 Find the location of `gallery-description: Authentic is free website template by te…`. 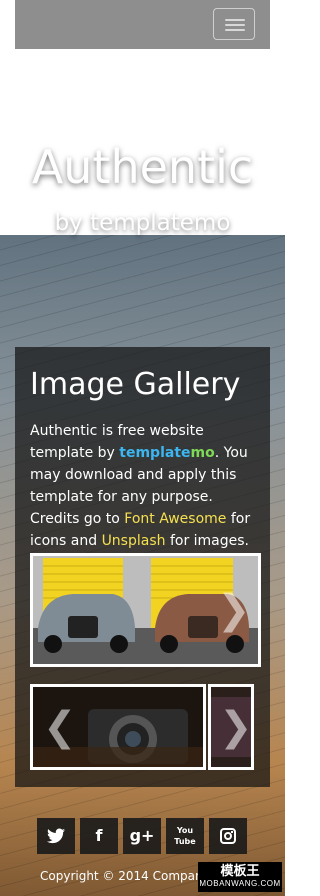

gallery-description: Authentic is free website template by te… is located at coordinates (145, 486).